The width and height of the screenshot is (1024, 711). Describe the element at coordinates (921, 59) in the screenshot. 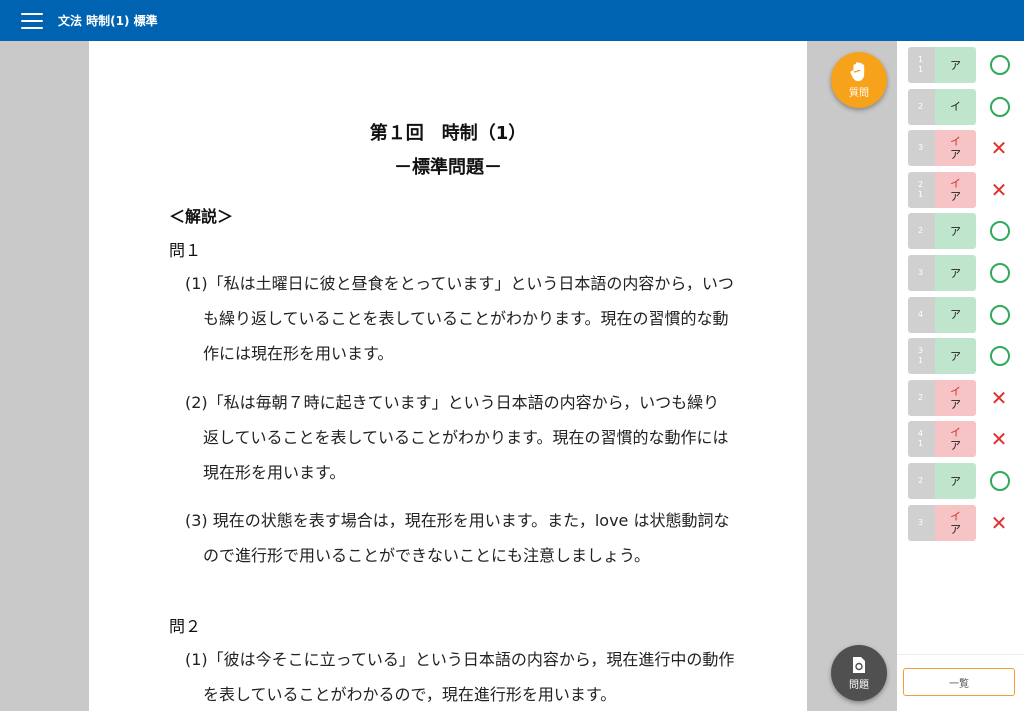

I see `question-number-main: 1` at that location.